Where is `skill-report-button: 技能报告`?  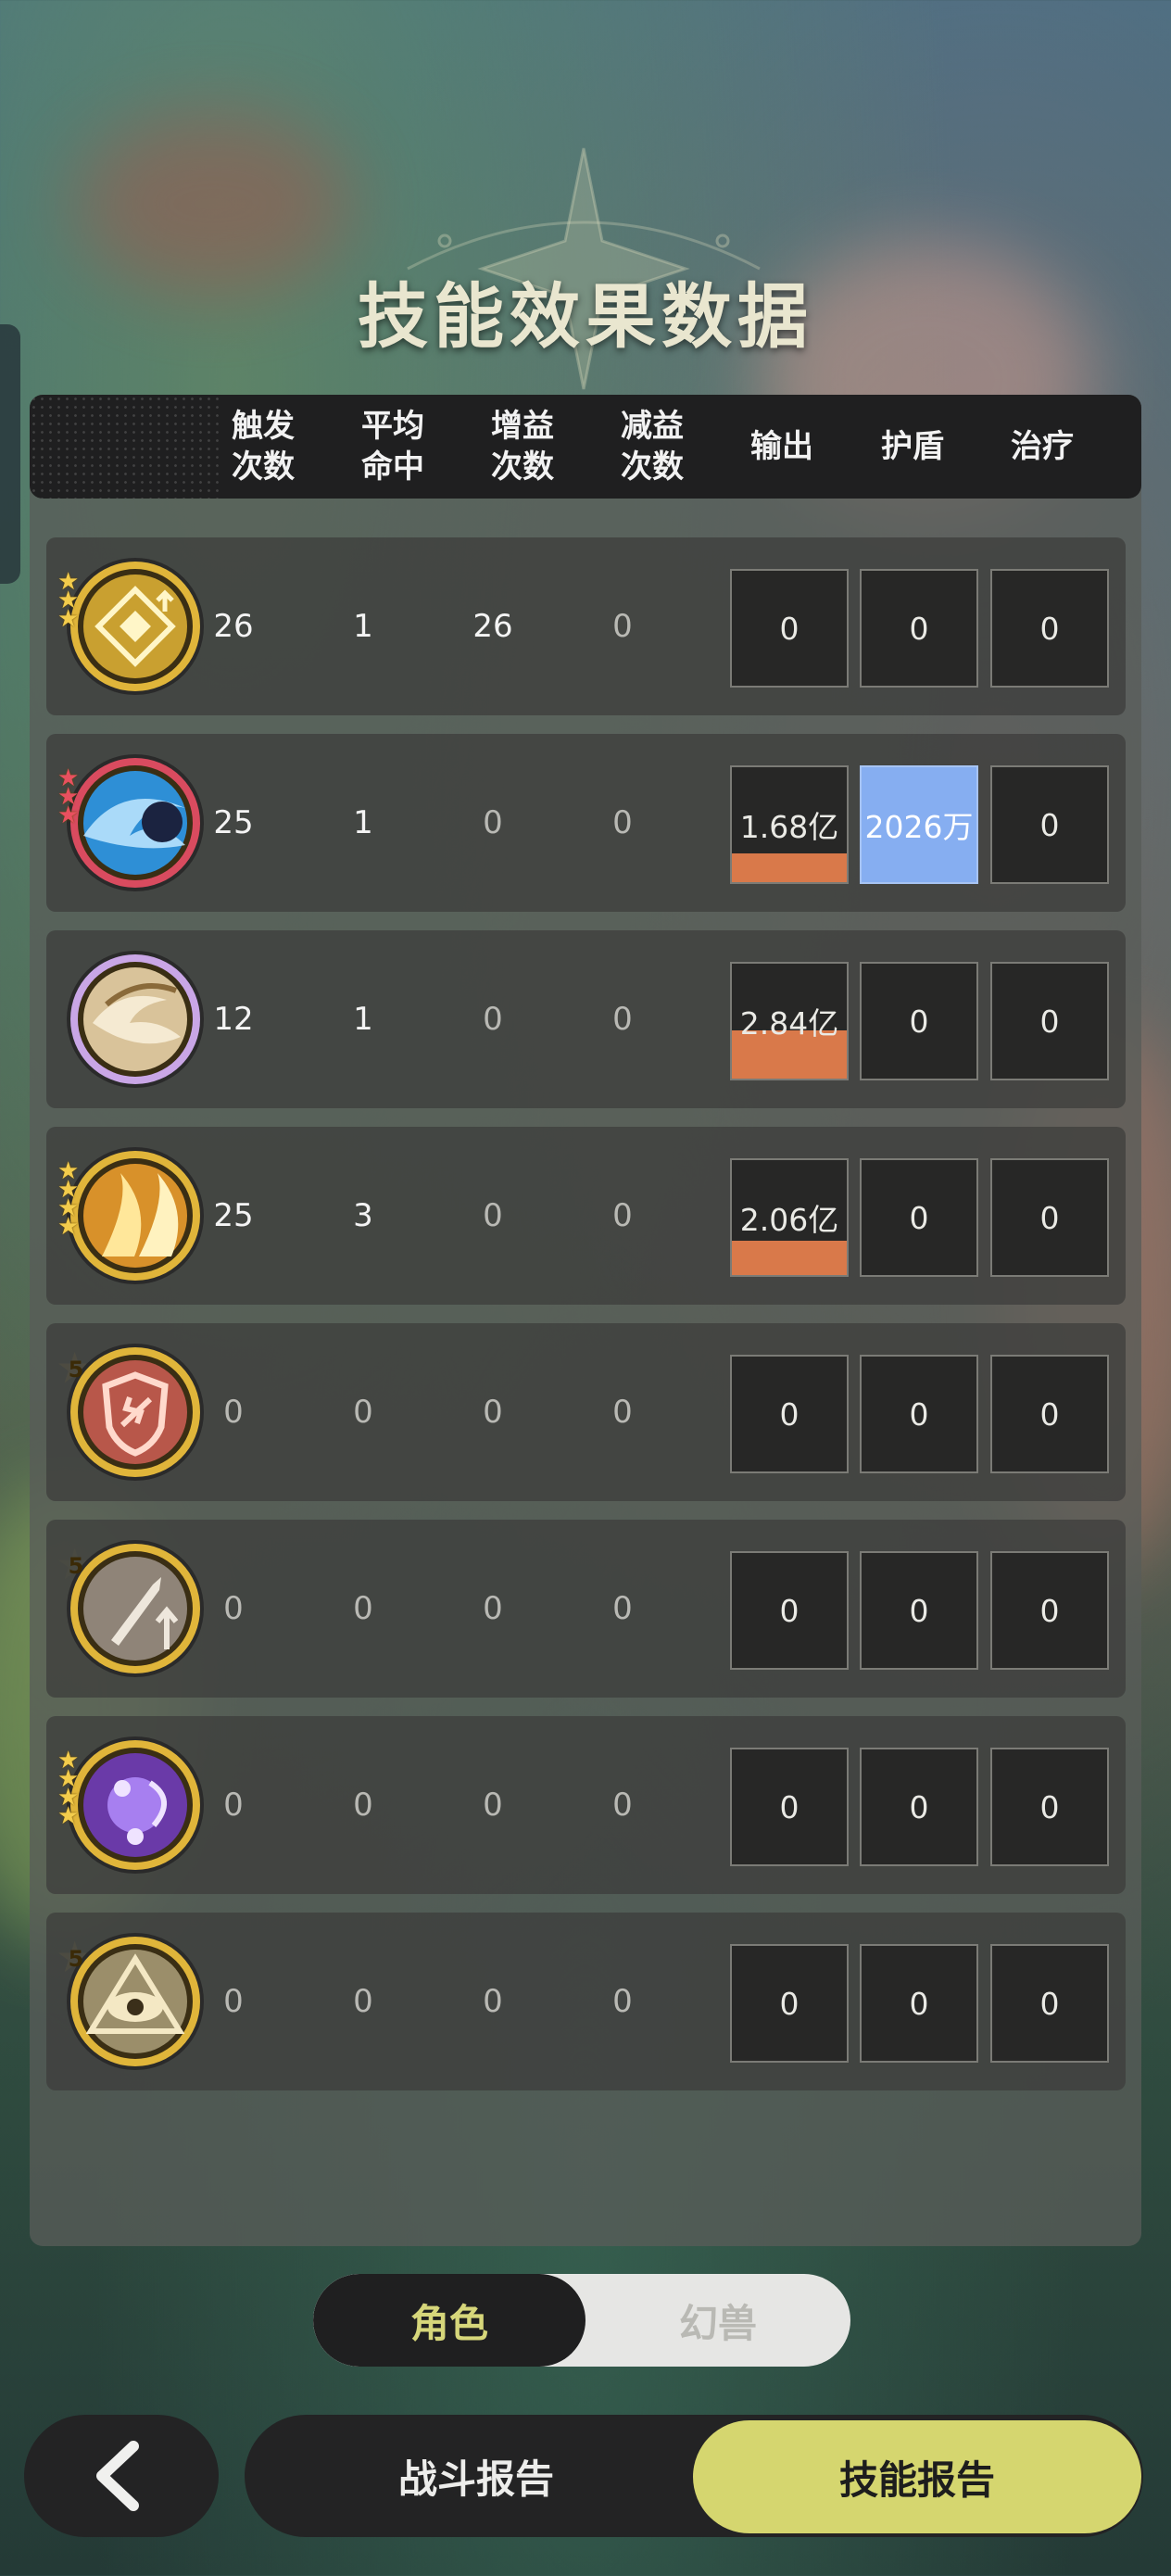 skill-report-button: 技能报告 is located at coordinates (917, 2476).